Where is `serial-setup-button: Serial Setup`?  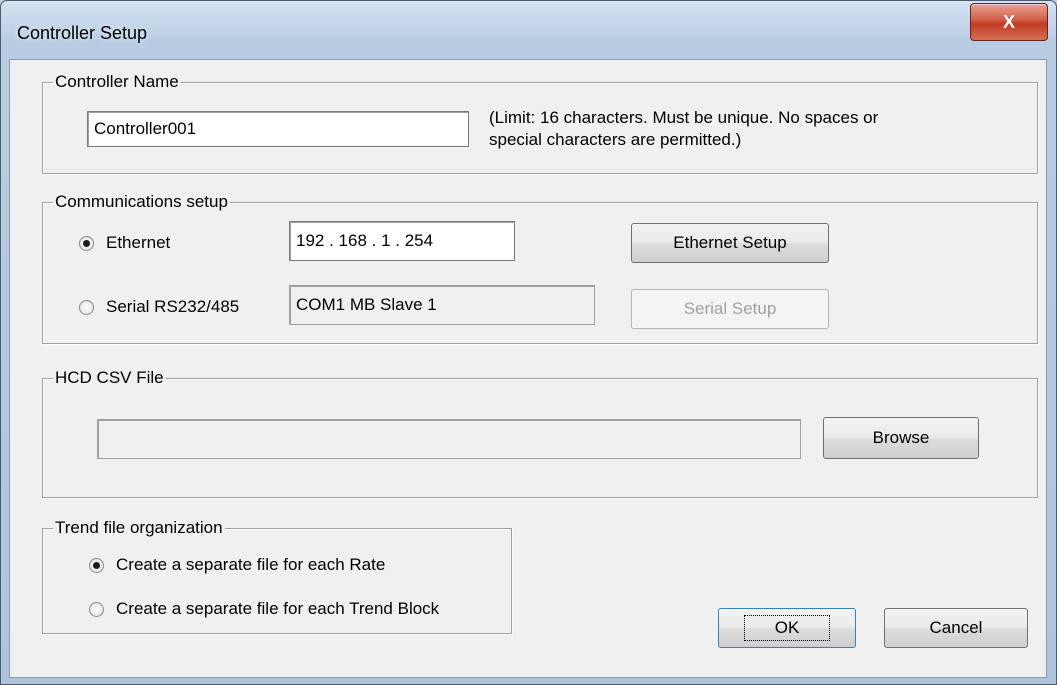 serial-setup-button: Serial Setup is located at coordinates (730, 309).